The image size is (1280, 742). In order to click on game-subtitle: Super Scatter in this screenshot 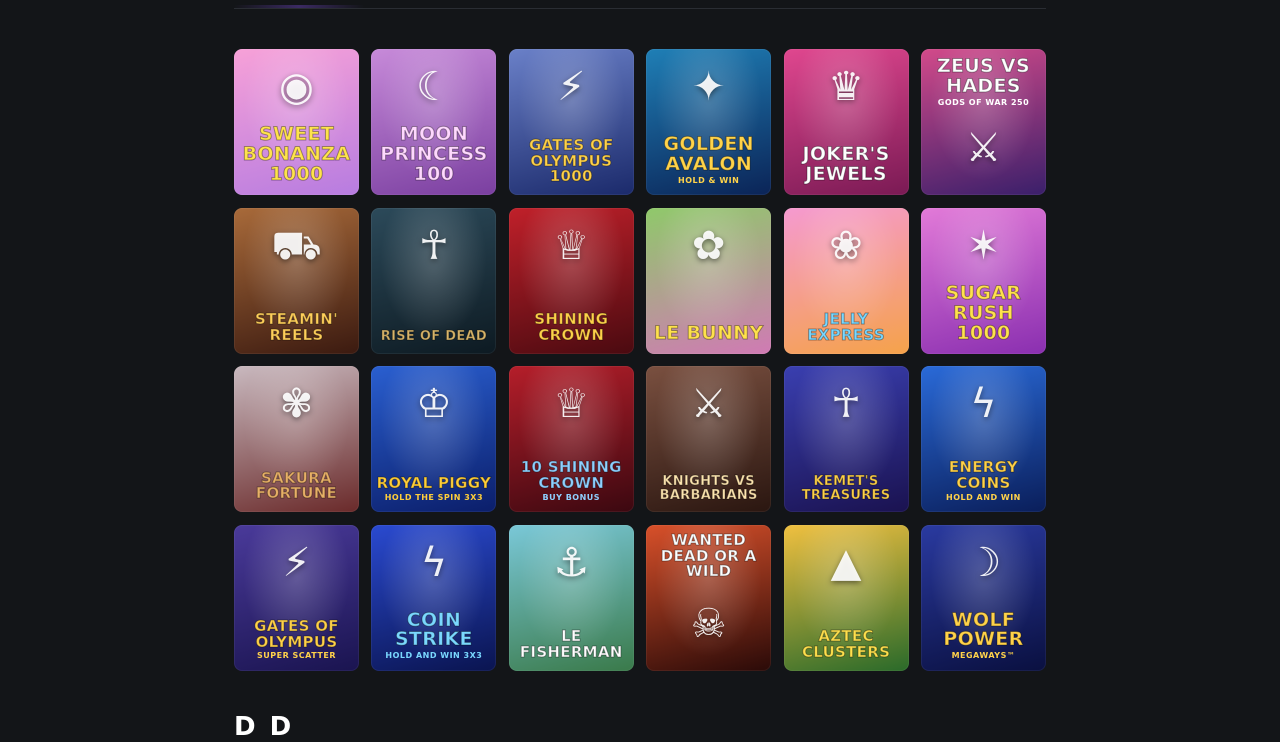, I will do `click(296, 656)`.